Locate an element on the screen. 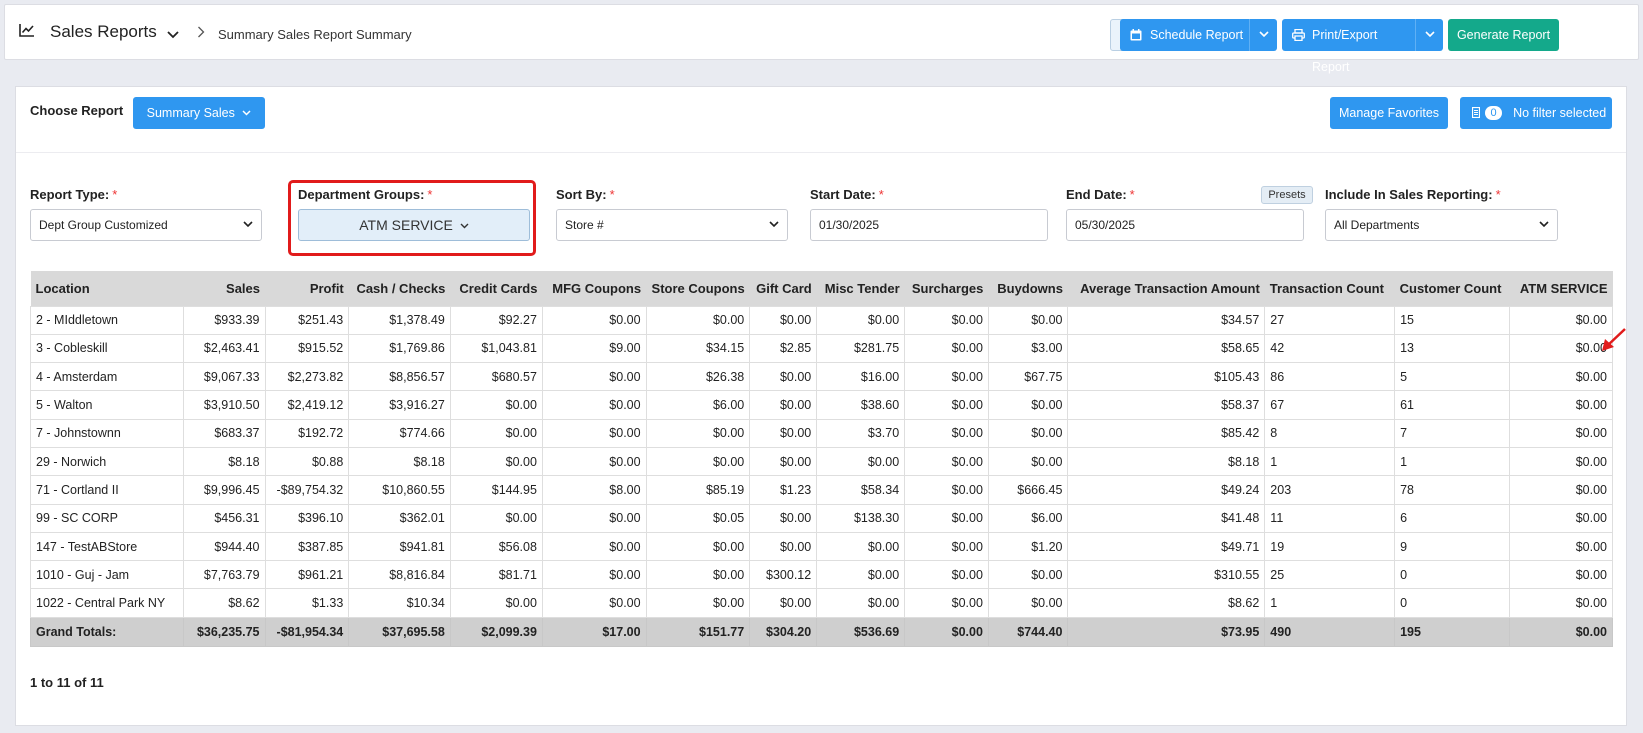 This screenshot has width=1643, height=733. table-cell: $1,043.81 is located at coordinates (496, 348).